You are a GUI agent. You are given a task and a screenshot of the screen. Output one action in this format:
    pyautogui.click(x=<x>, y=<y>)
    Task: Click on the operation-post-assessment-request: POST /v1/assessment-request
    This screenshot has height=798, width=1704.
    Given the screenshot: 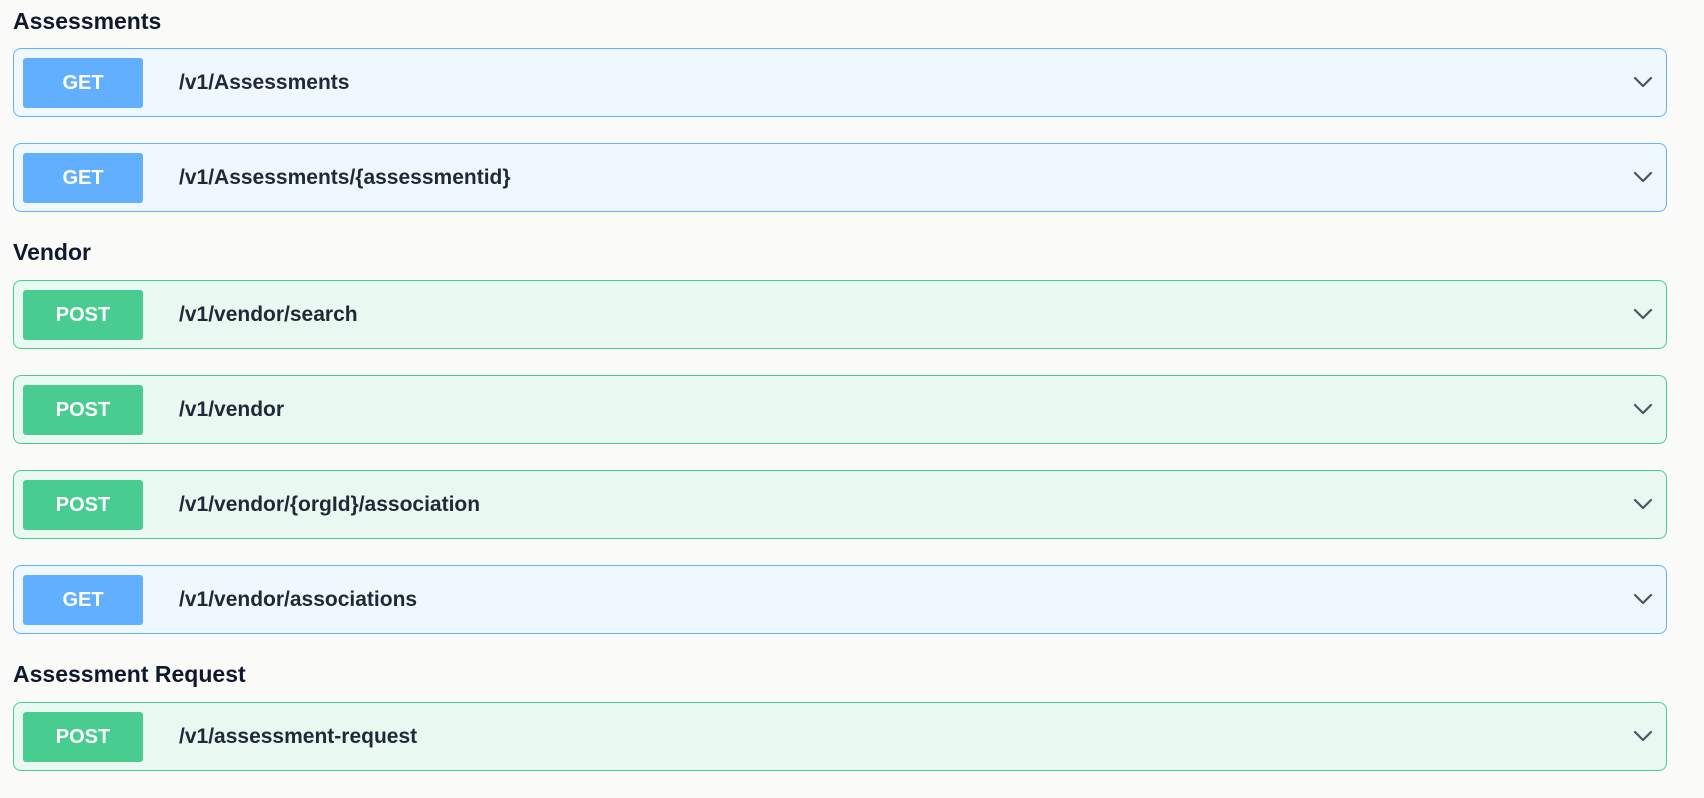 What is the action you would take?
    pyautogui.click(x=840, y=736)
    